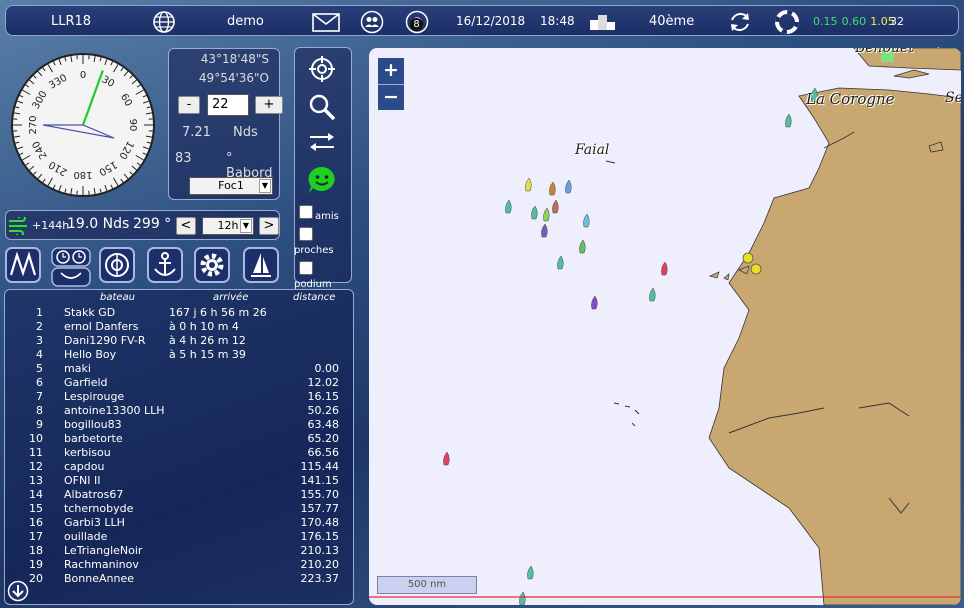  I want to click on compass-label: 90, so click(132, 125).